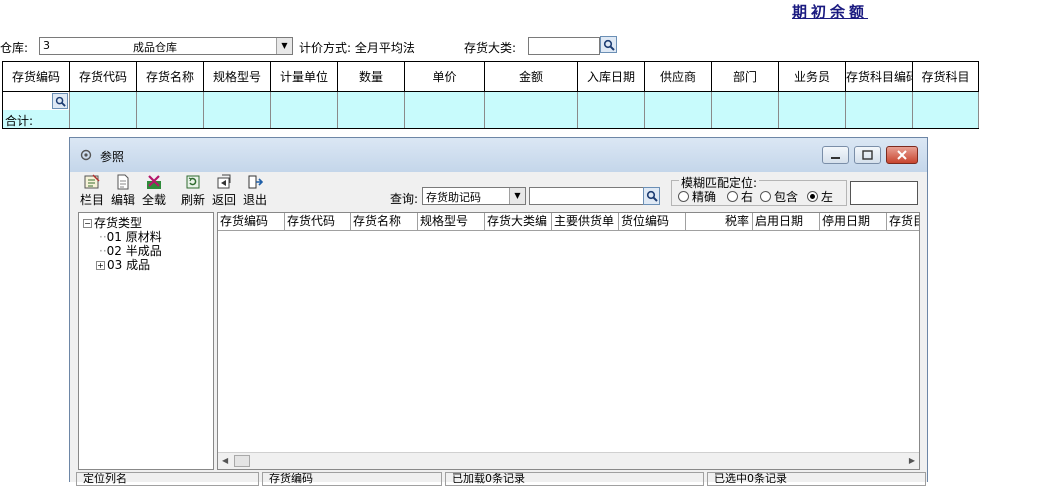 This screenshot has height=486, width=1063. What do you see at coordinates (46, 45) in the screenshot?
I see `warehouse-code: 3` at bounding box center [46, 45].